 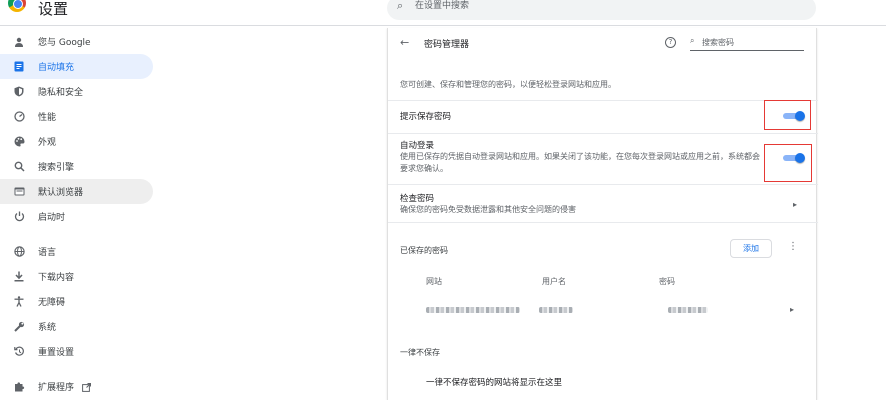 I want to click on sidebar-item-label: 无障碍, so click(x=52, y=303).